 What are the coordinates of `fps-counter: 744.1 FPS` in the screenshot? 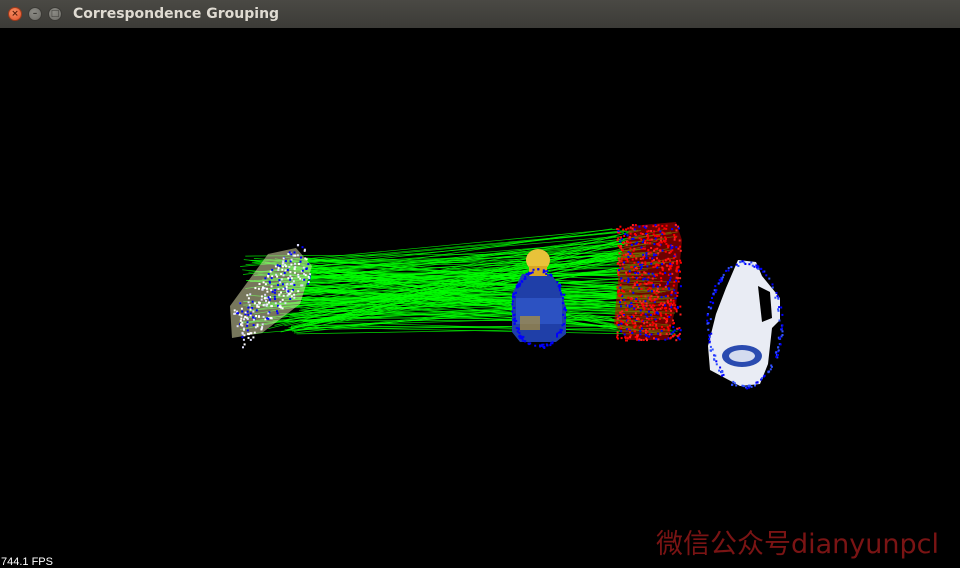 It's located at (27, 562).